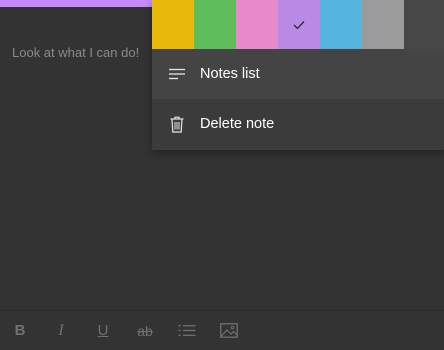  What do you see at coordinates (75, 52) in the screenshot?
I see `note-body-text: Look at what I can do!` at bounding box center [75, 52].